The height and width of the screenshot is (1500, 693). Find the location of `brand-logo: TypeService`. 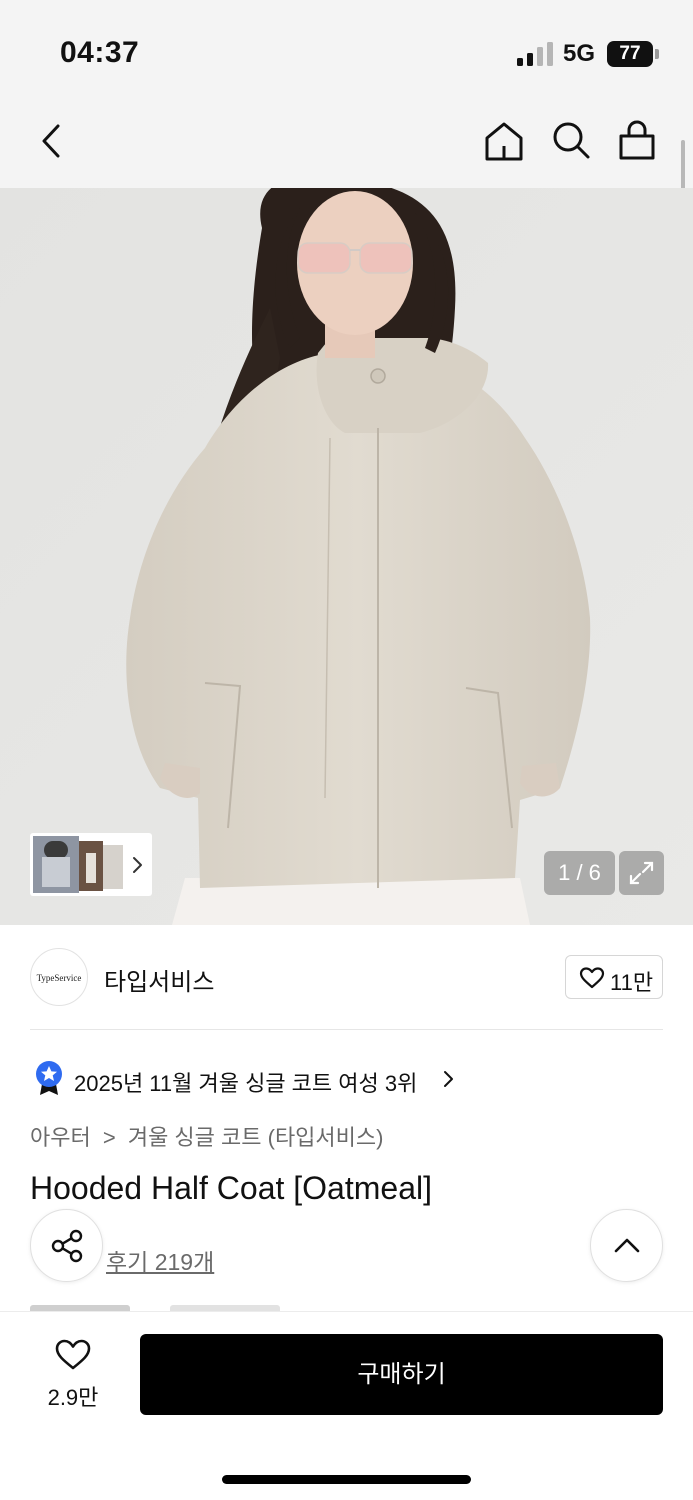

brand-logo: TypeService is located at coordinates (59, 977).